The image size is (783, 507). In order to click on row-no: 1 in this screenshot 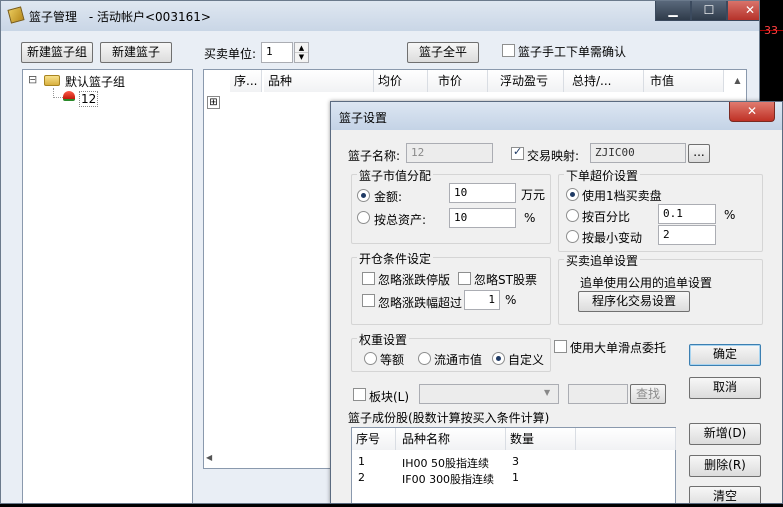, I will do `click(361, 461)`.